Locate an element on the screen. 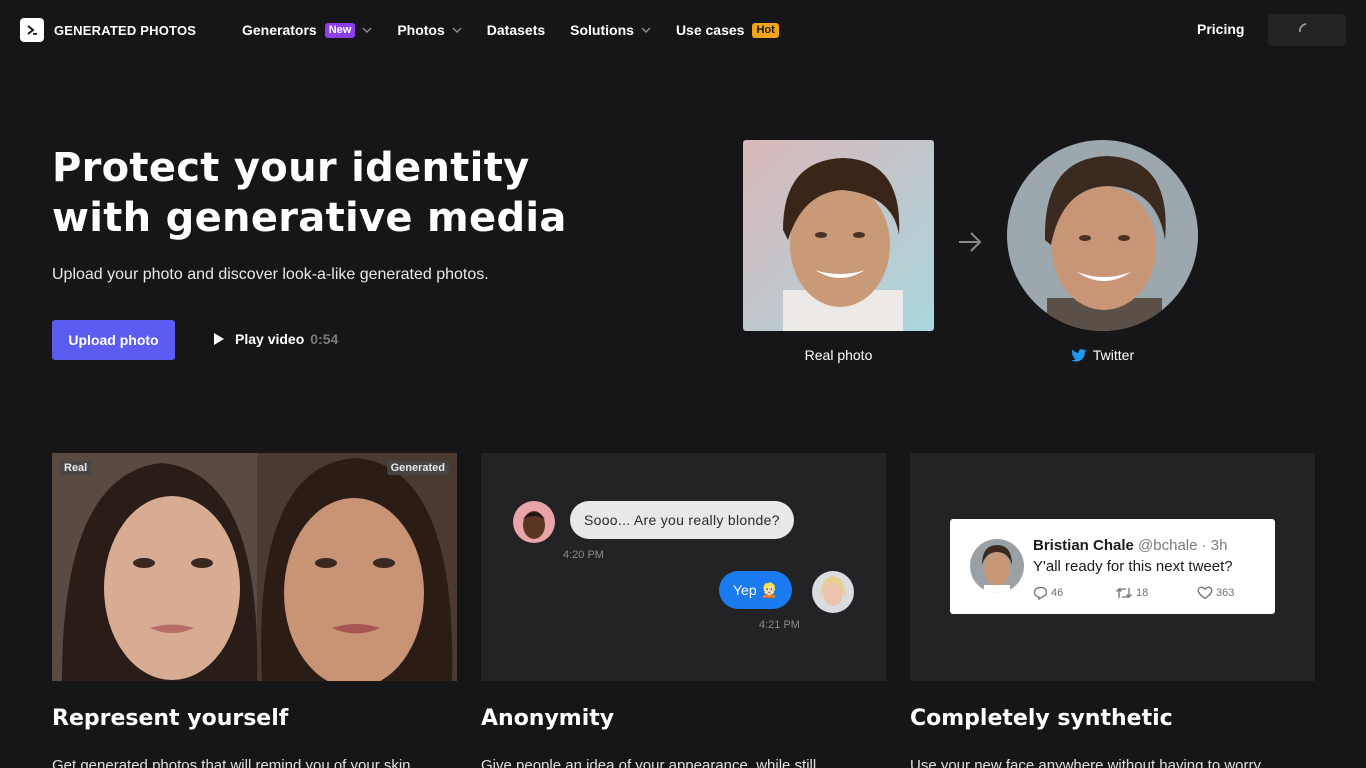 This screenshot has width=1366, height=768. represent-yourself-card: Real Generated is located at coordinates (254, 567).